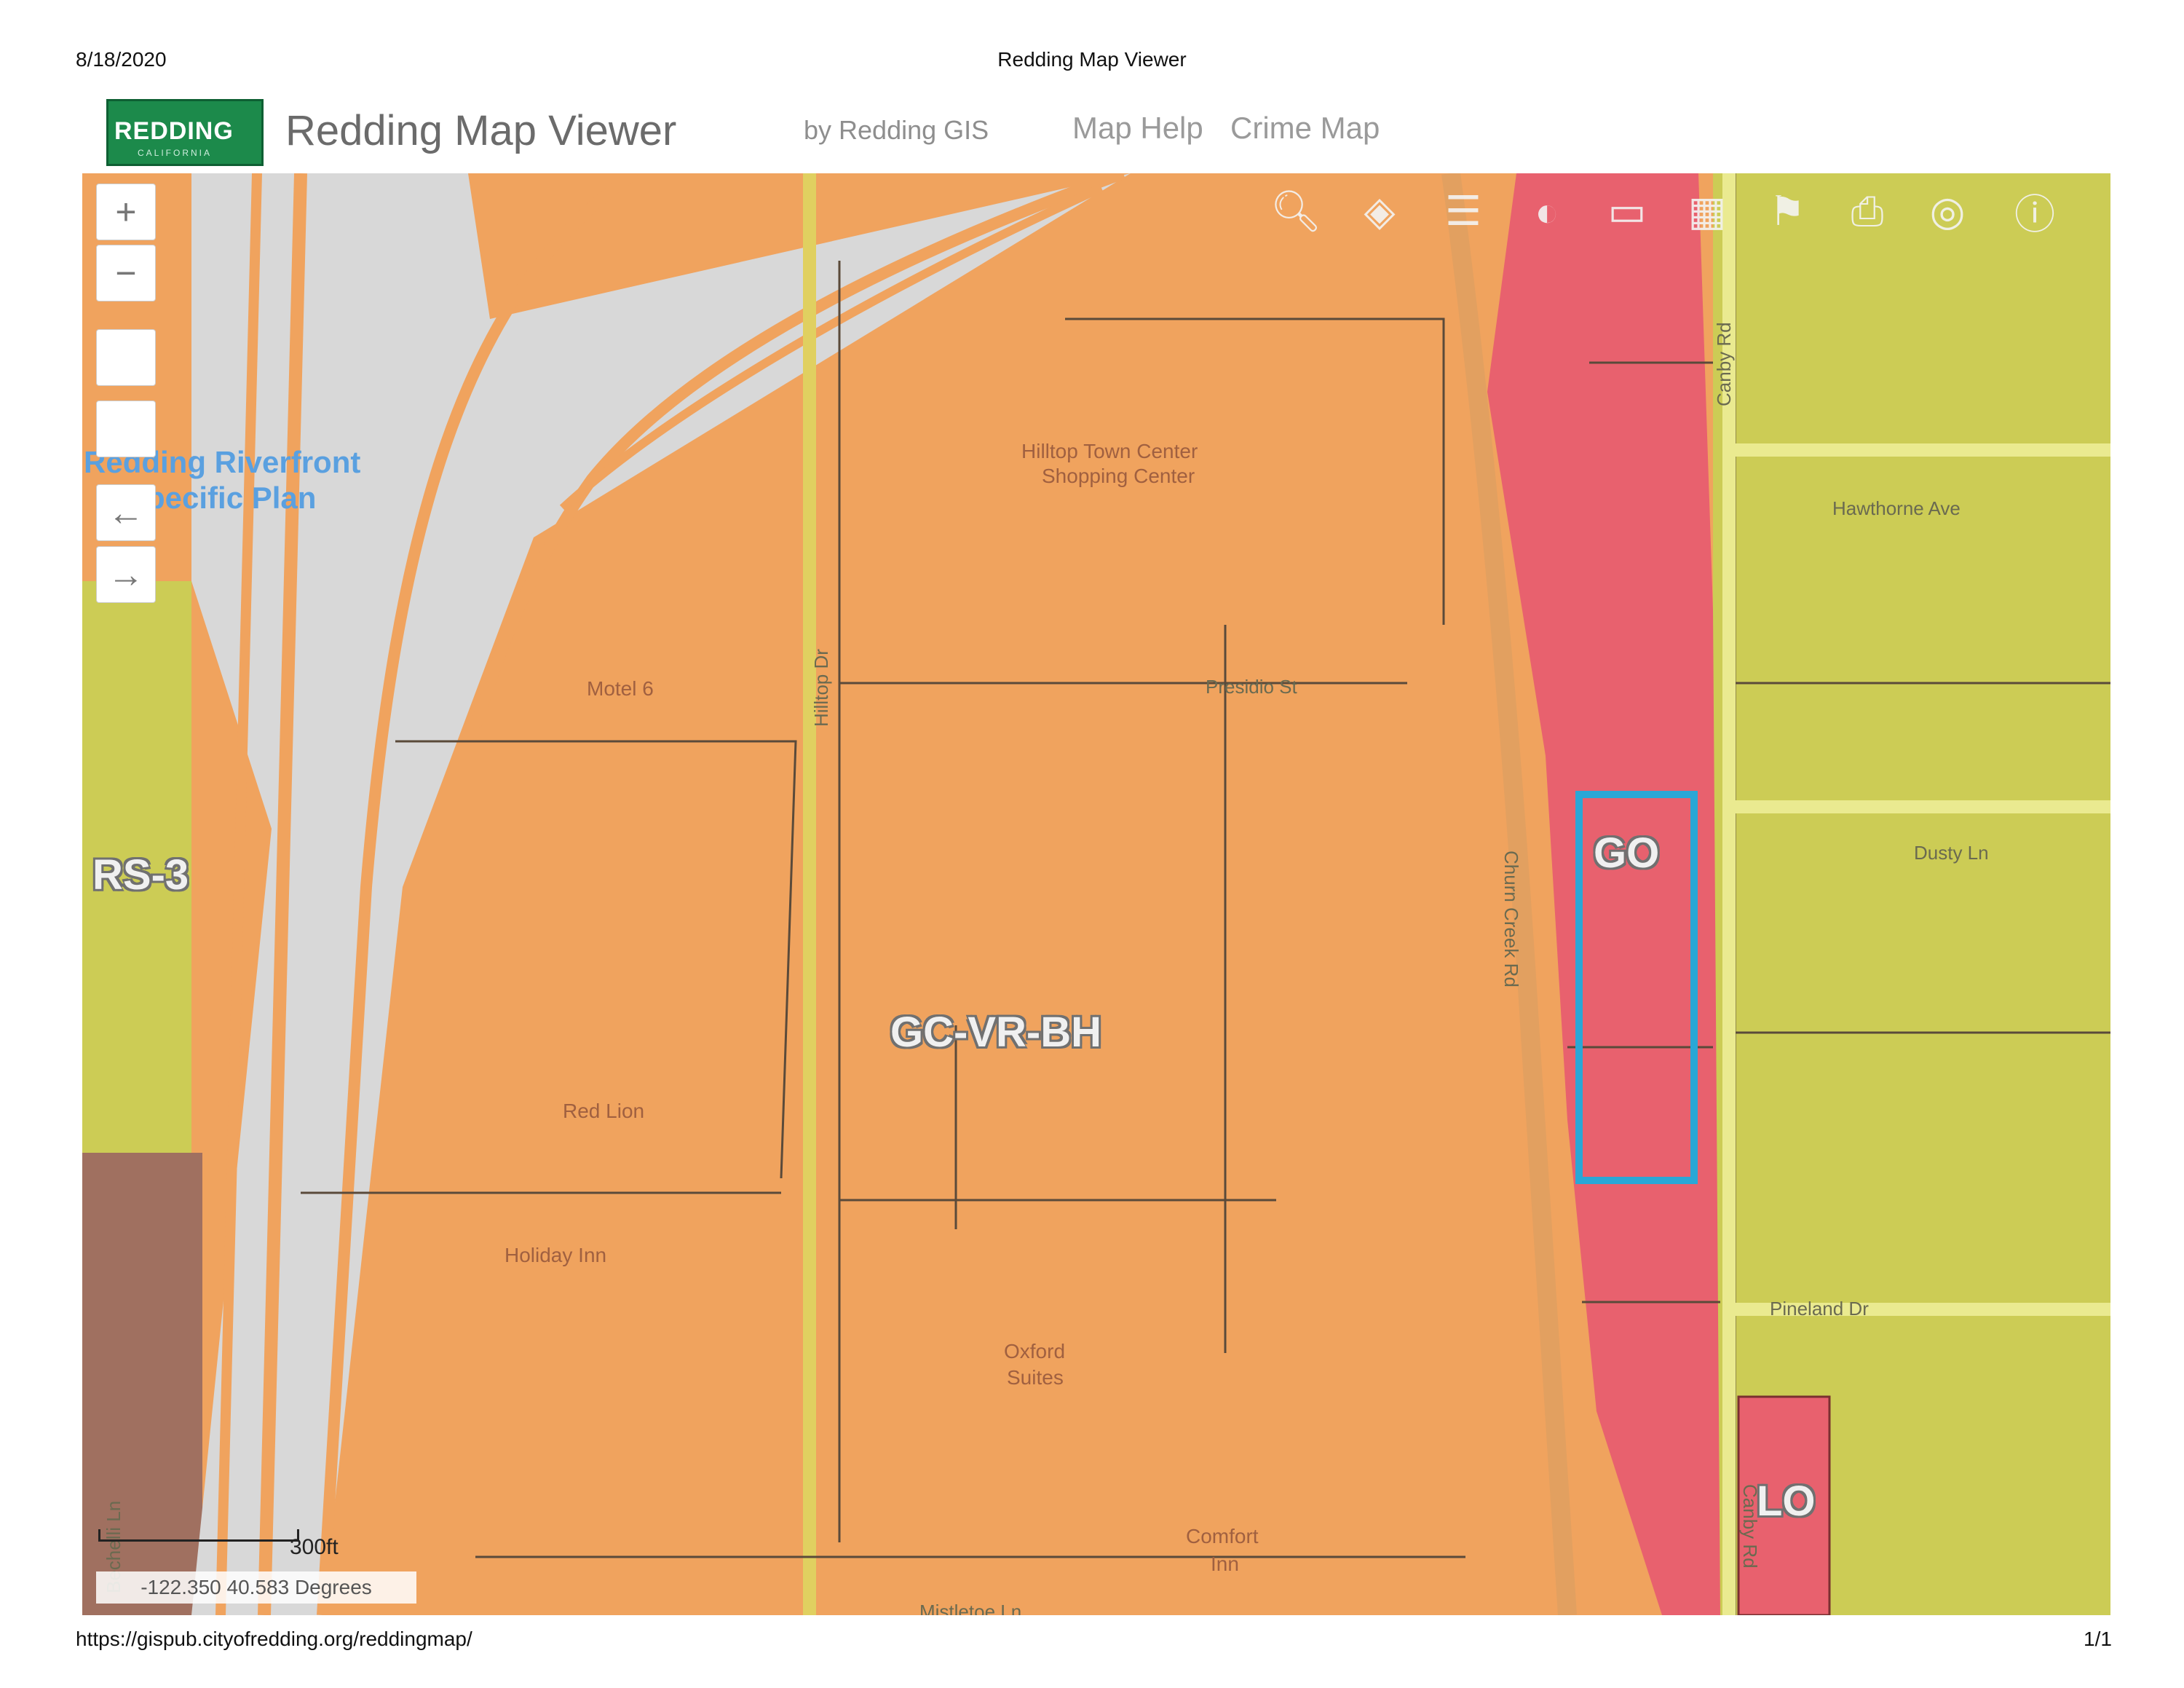  Describe the element at coordinates (556, 1255) in the screenshot. I see `holiday-inn-label: Holiday Inn` at that location.